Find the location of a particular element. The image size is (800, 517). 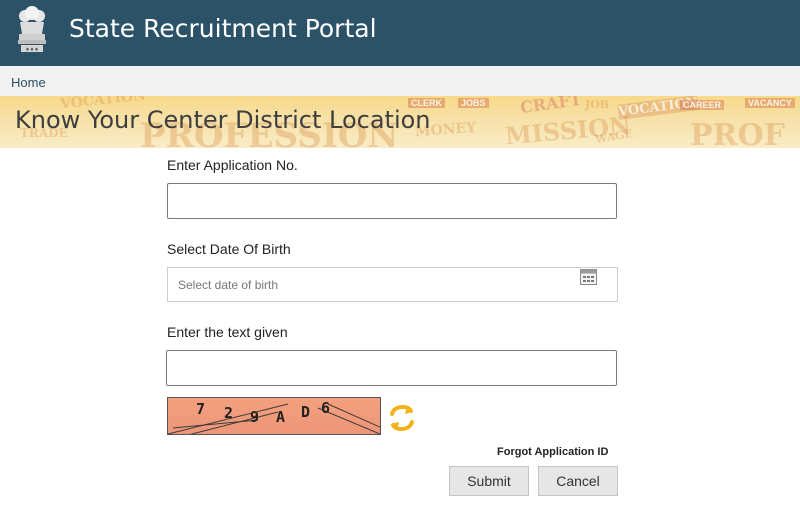

cancel-button: Cancel is located at coordinates (578, 481).